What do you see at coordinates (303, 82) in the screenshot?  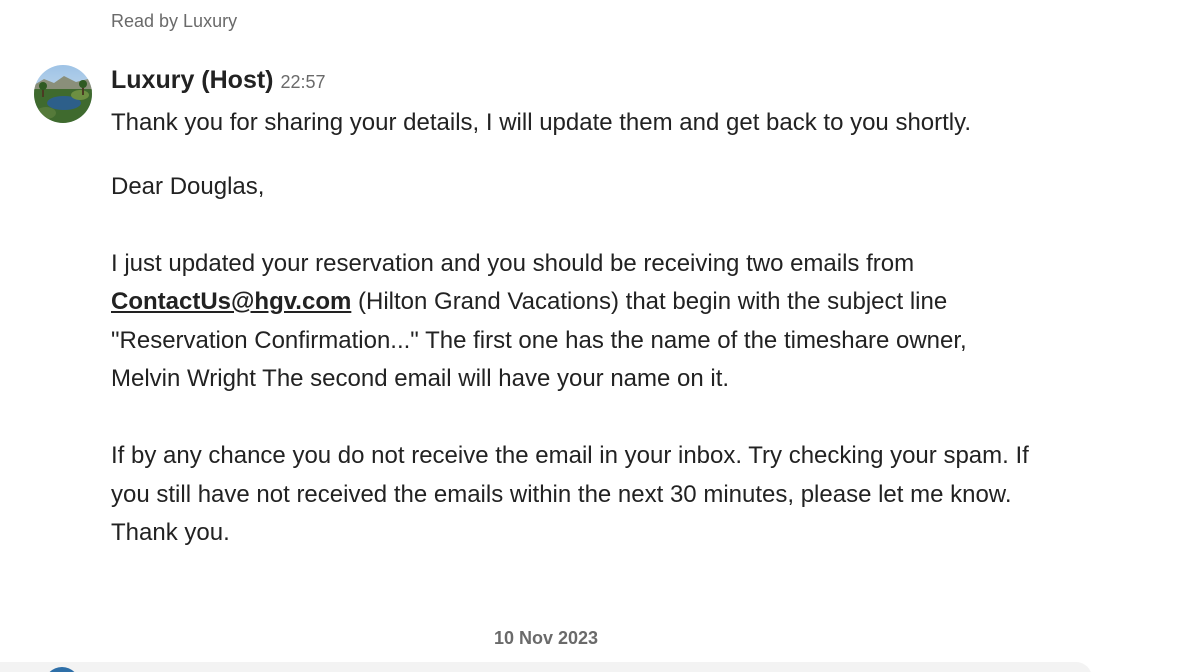 I see `message-time: 22:57` at bounding box center [303, 82].